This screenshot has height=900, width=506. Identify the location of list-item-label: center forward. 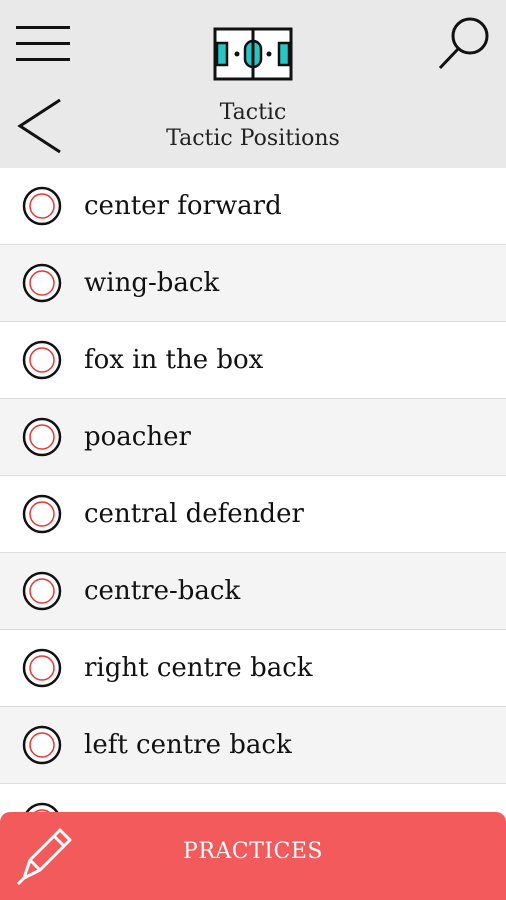
(183, 206).